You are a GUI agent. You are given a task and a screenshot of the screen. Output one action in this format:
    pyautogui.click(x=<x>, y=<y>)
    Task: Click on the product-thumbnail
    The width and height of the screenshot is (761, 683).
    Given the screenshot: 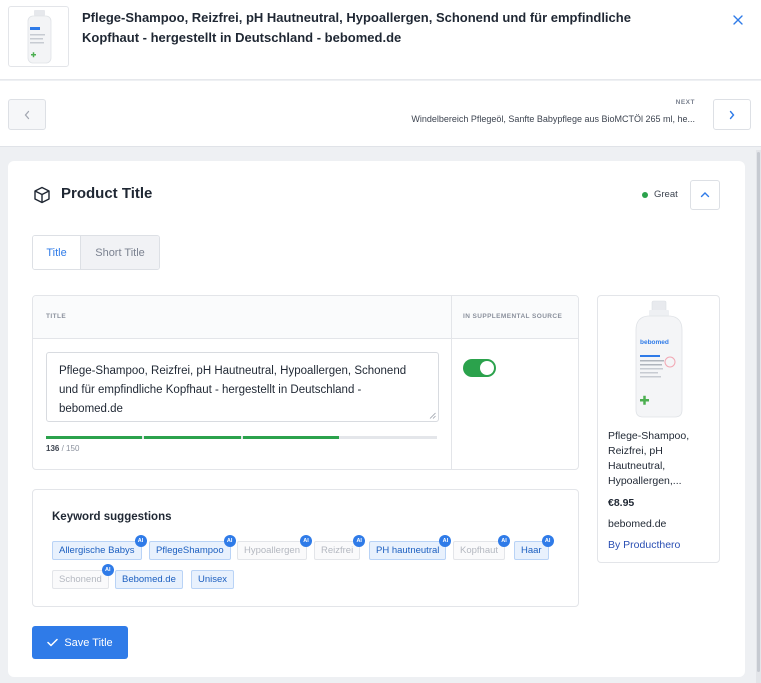 What is the action you would take?
    pyautogui.click(x=38, y=36)
    